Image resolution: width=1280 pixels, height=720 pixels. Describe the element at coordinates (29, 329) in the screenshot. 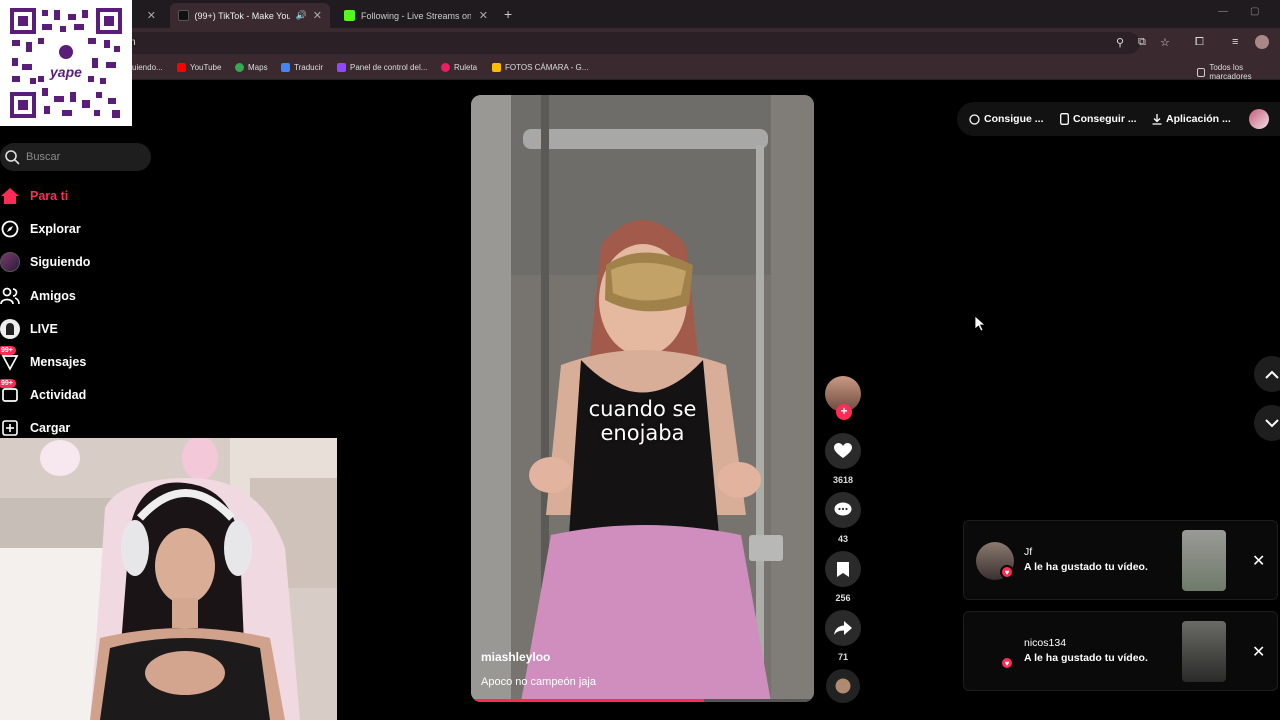

I see `sidebar-item-live: LIVE` at that location.